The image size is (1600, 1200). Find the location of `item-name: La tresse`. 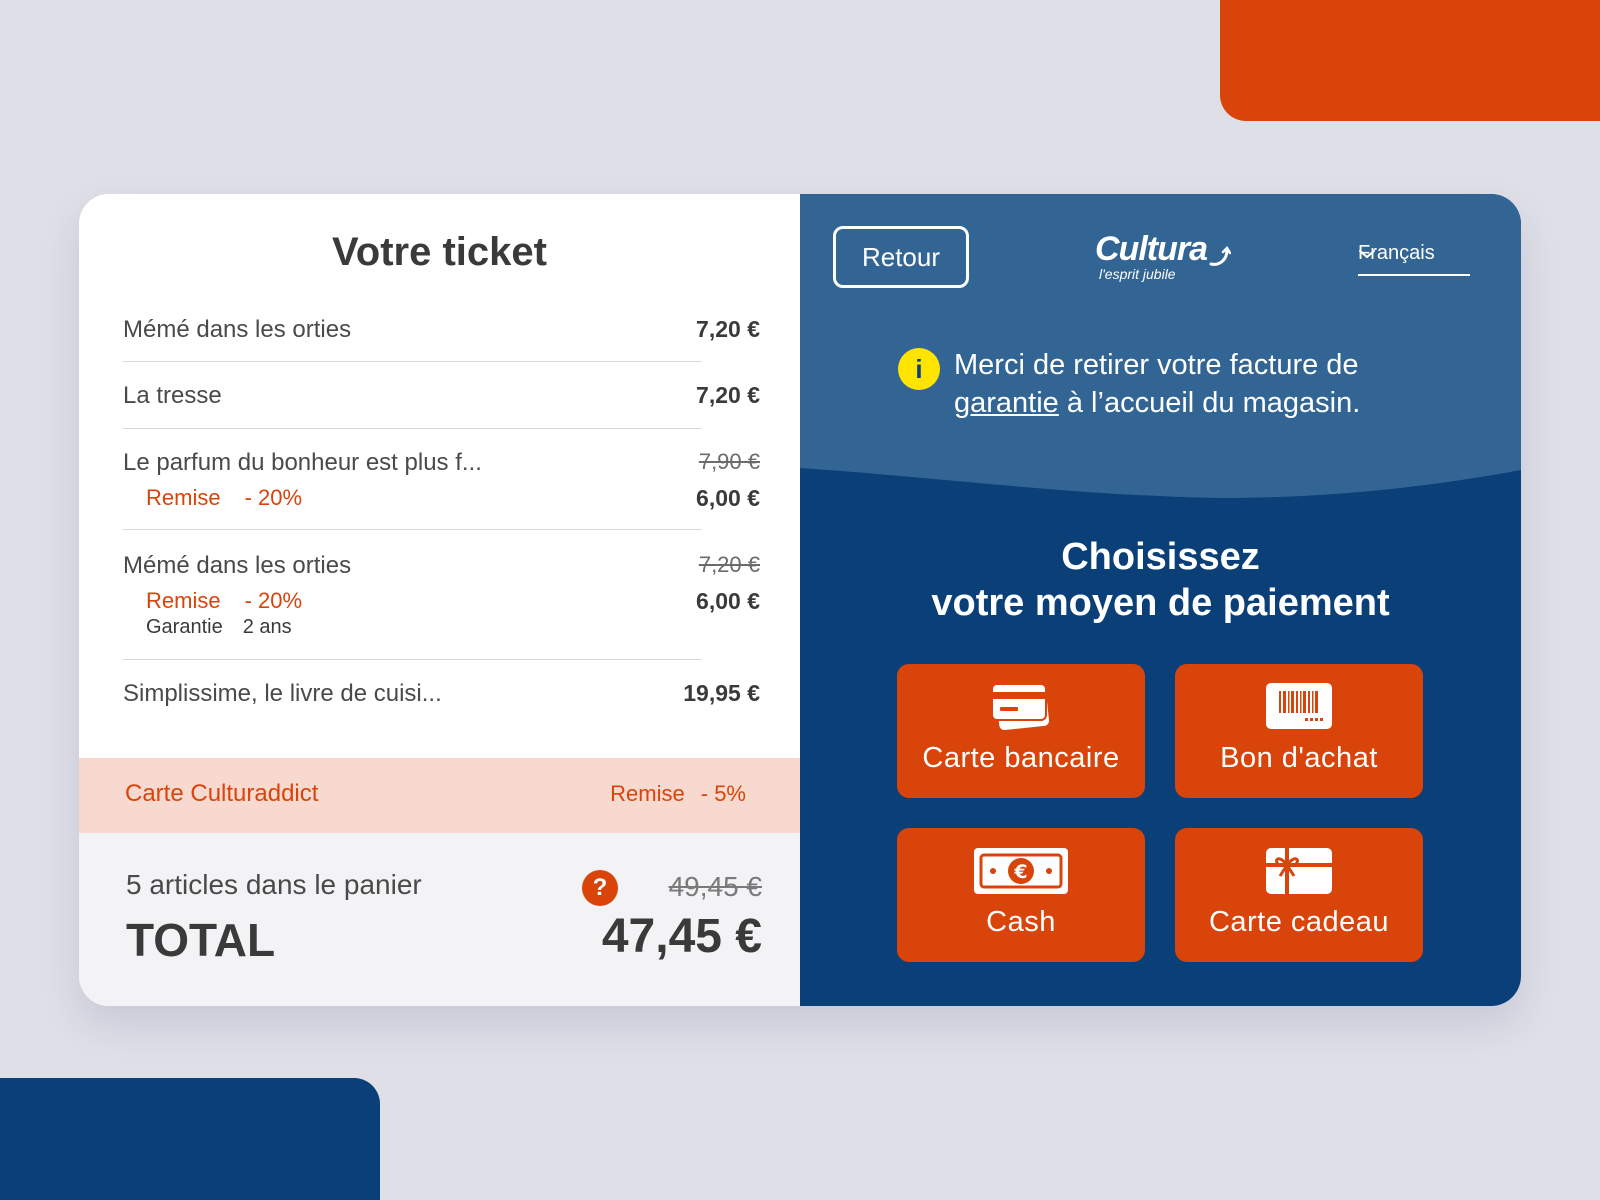

item-name: La tresse is located at coordinates (172, 395).